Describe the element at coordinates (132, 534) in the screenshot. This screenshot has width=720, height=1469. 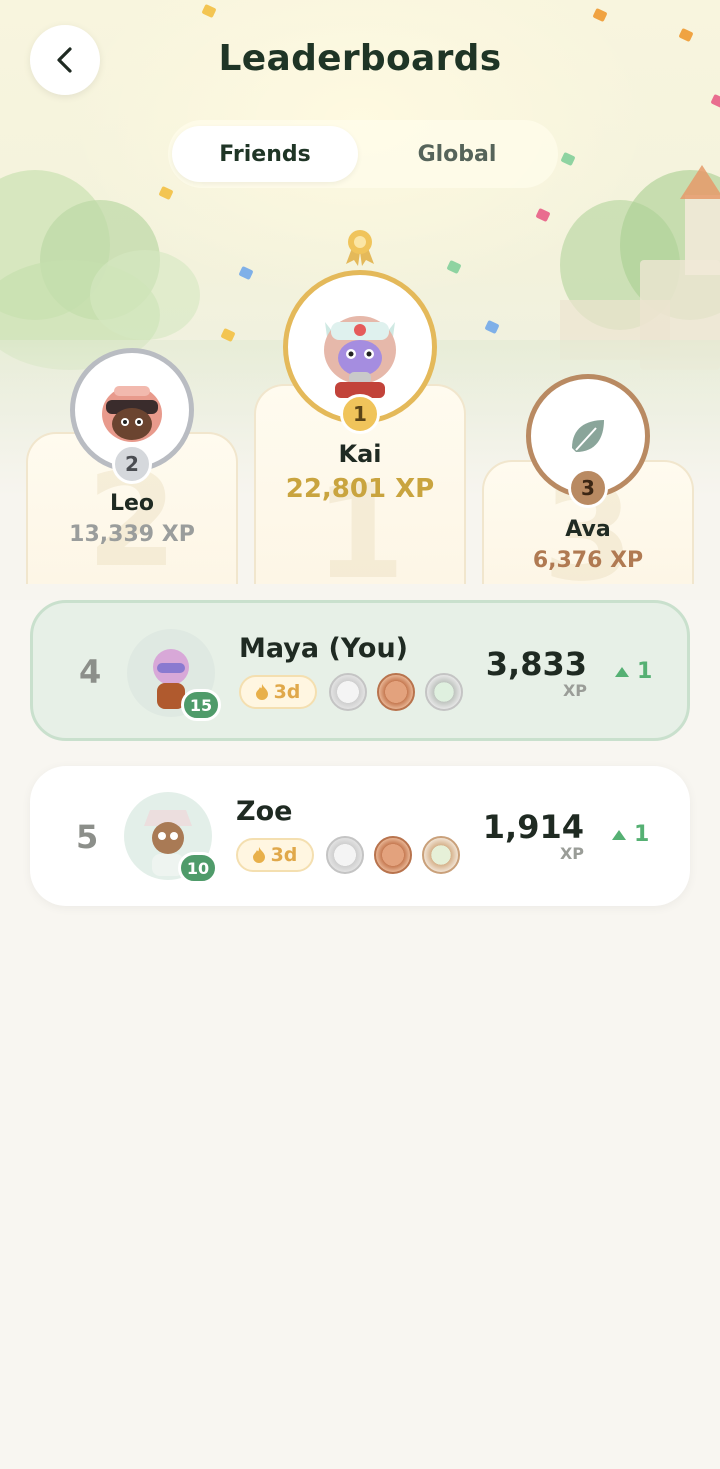
I see `podium-second-xp: 13,339 XP` at that location.